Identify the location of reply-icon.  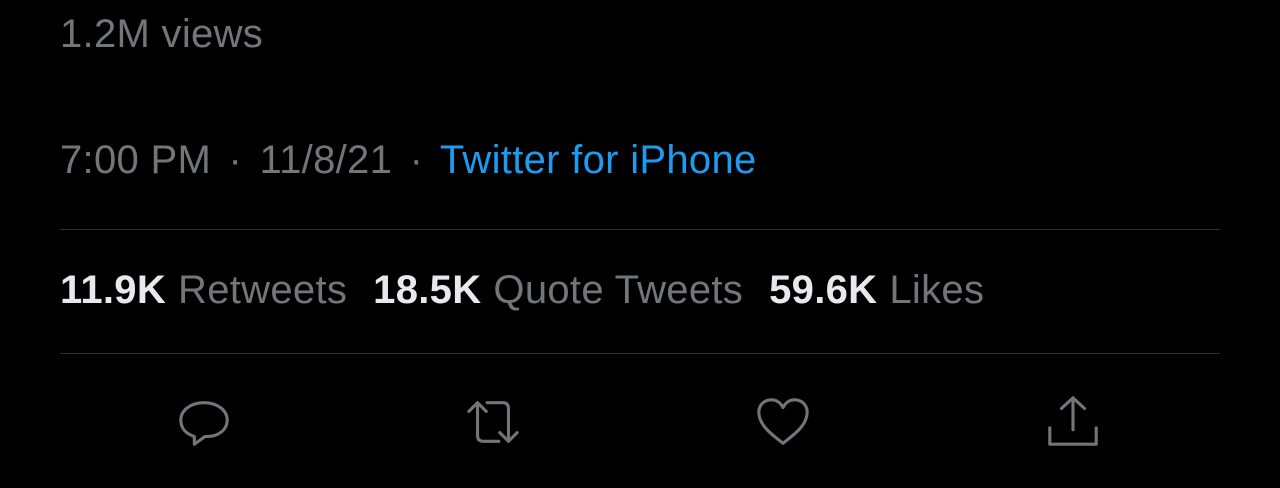
(204, 423).